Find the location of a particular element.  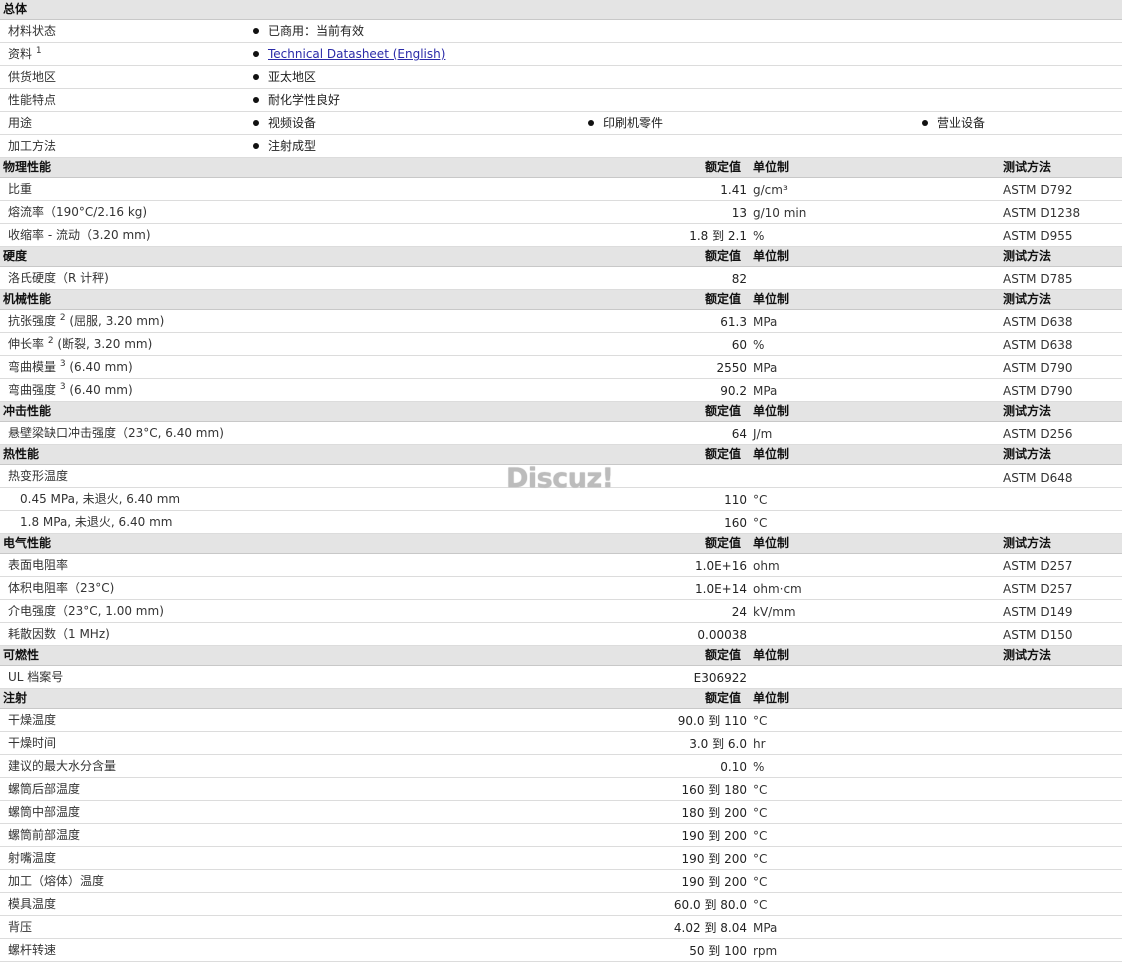

property-label: 表面电阻率 is located at coordinates (38, 565).